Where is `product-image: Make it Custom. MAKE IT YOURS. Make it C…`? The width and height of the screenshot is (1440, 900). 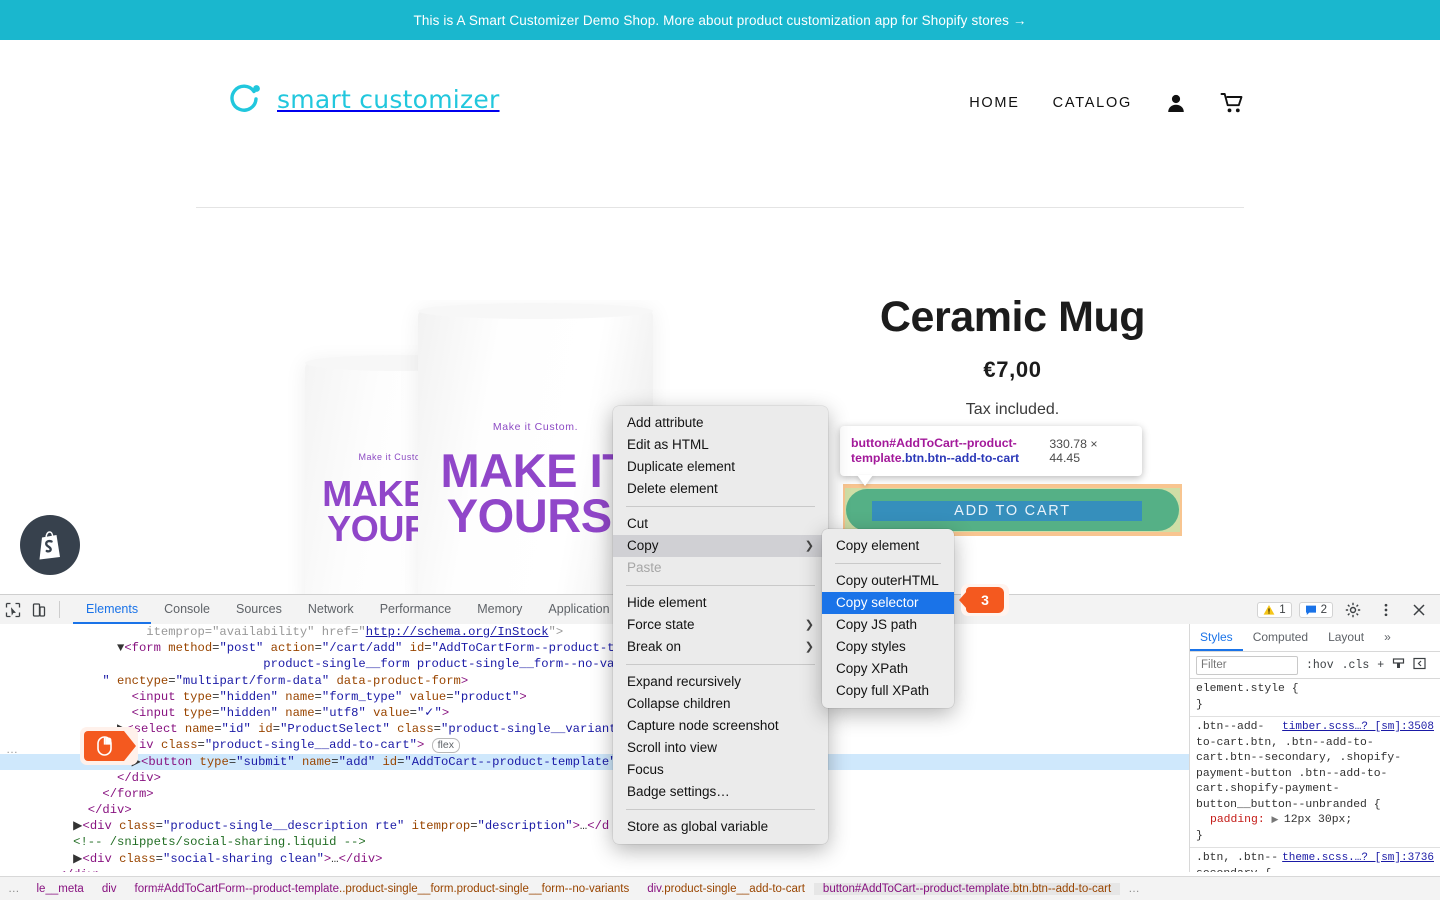 product-image: Make it Custom. MAKE IT YOURS. Make it C… is located at coordinates (435, 450).